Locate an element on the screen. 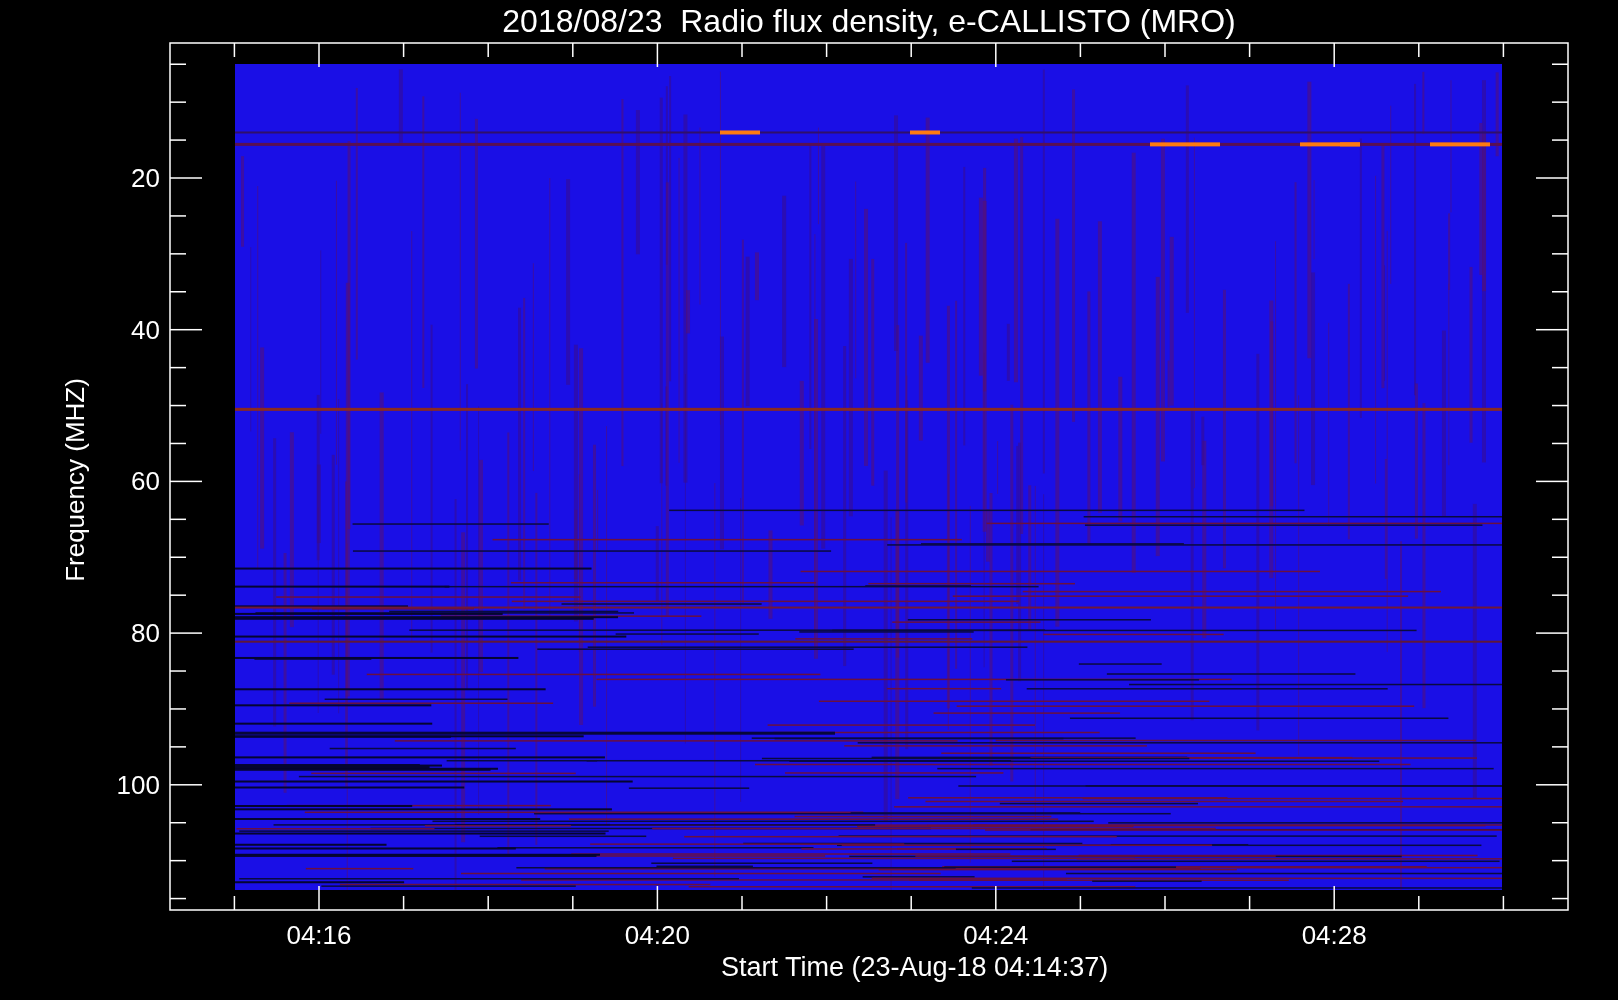  y-tick-label: 20 is located at coordinates (145, 178).